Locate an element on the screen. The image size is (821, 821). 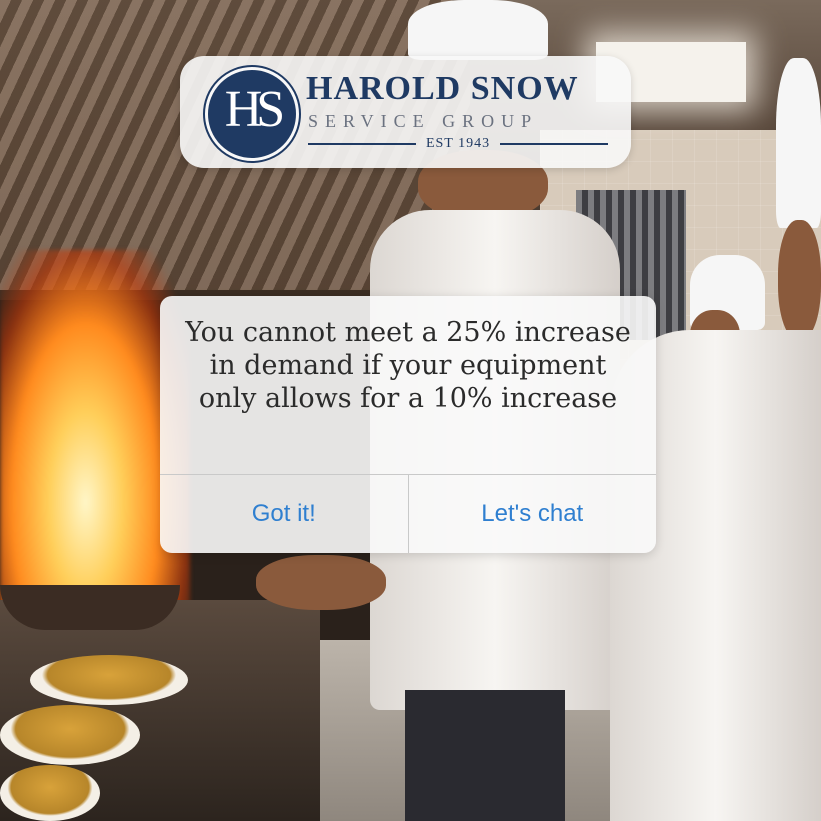
established-row: EST 1943 is located at coordinates (458, 144).